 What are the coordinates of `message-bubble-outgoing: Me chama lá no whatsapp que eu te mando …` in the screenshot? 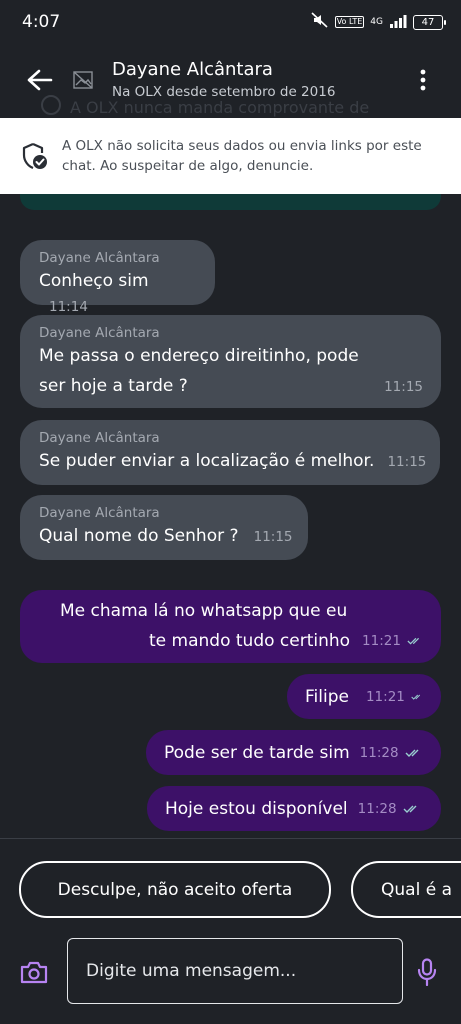 It's located at (230, 626).